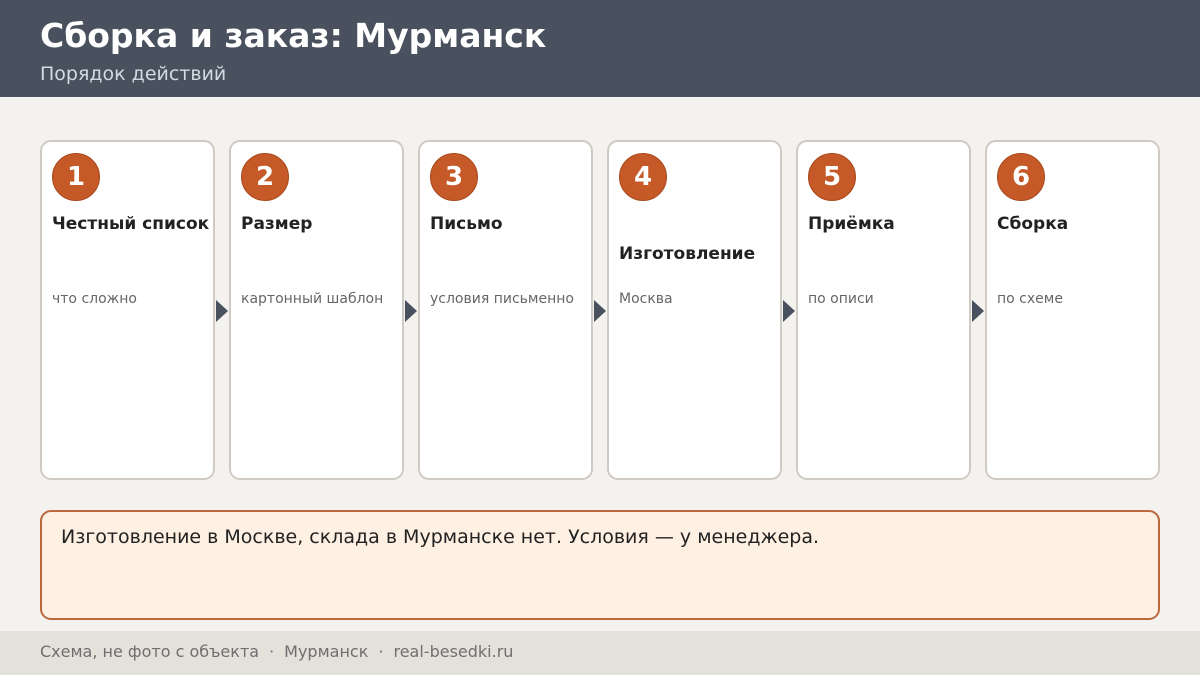 Image resolution: width=1200 pixels, height=675 pixels. I want to click on footer-city: Мурманск, so click(326, 651).